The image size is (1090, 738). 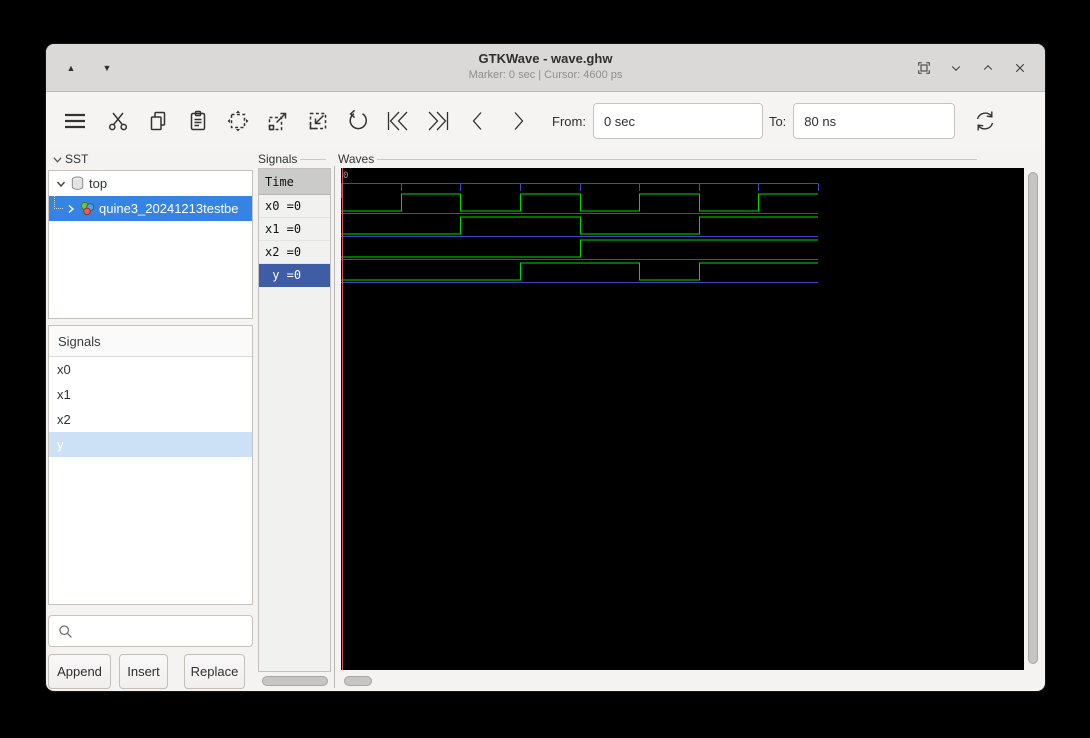 What do you see at coordinates (107, 68) in the screenshot?
I see `shade-down-button: ▼` at bounding box center [107, 68].